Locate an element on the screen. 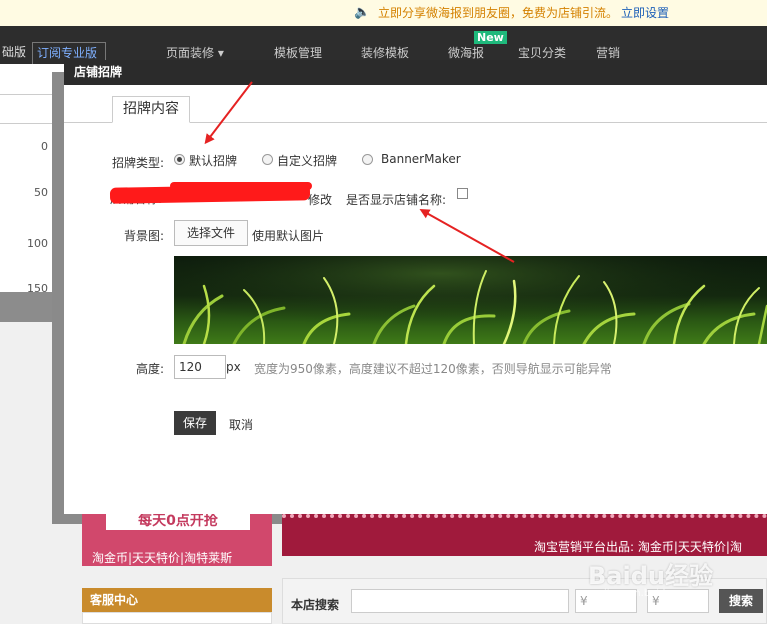 This screenshot has height=624, width=767. shop-search-button: 搜索 is located at coordinates (741, 601).